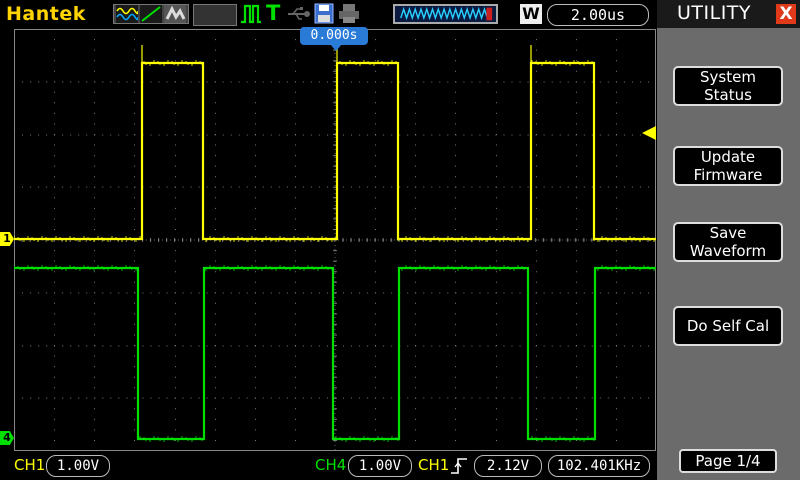  I want to click on run-pulse-icon, so click(251, 14).